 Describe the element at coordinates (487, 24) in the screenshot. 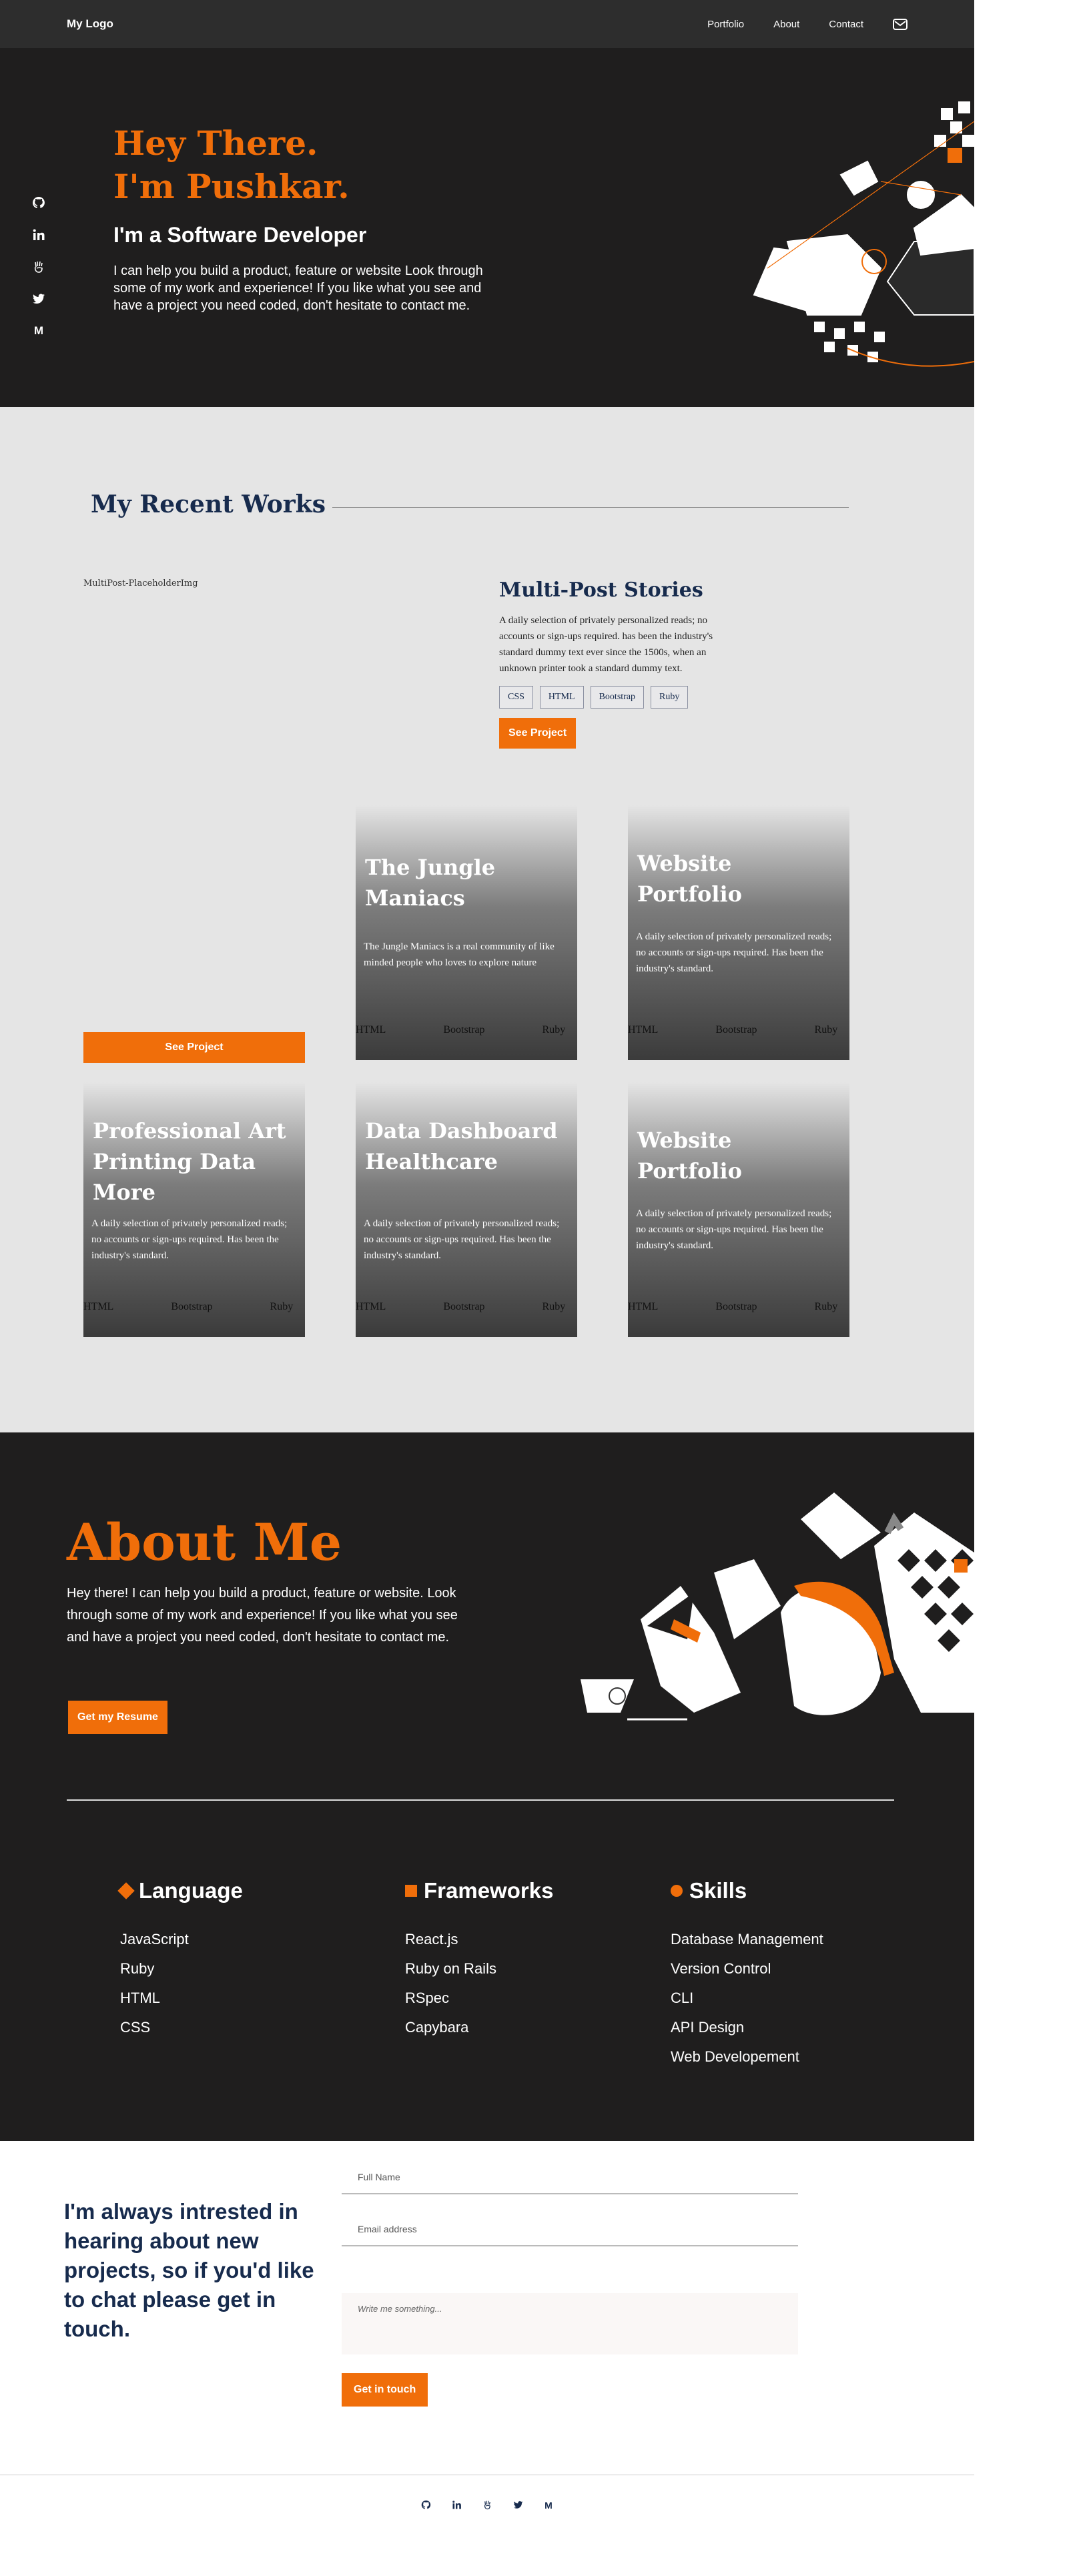

I see `top-nav: My Logo Portfolio About Contact` at that location.